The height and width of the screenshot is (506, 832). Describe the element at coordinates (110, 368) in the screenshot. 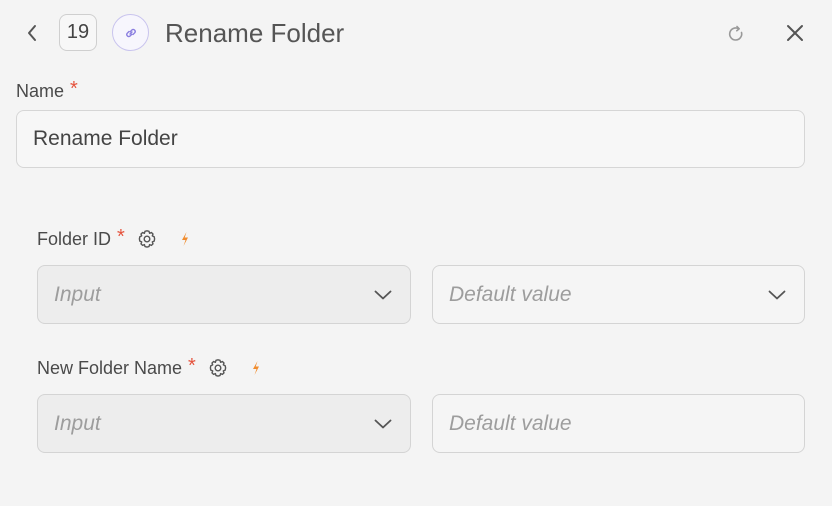

I see `param-label-text: New Folder Name` at that location.